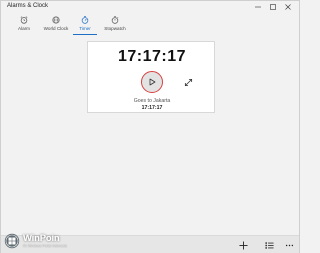 This screenshot has width=320, height=253. What do you see at coordinates (150, 24) in the screenshot?
I see `tab-bar: Alarm World Clock Timer Stopwatch` at bounding box center [150, 24].